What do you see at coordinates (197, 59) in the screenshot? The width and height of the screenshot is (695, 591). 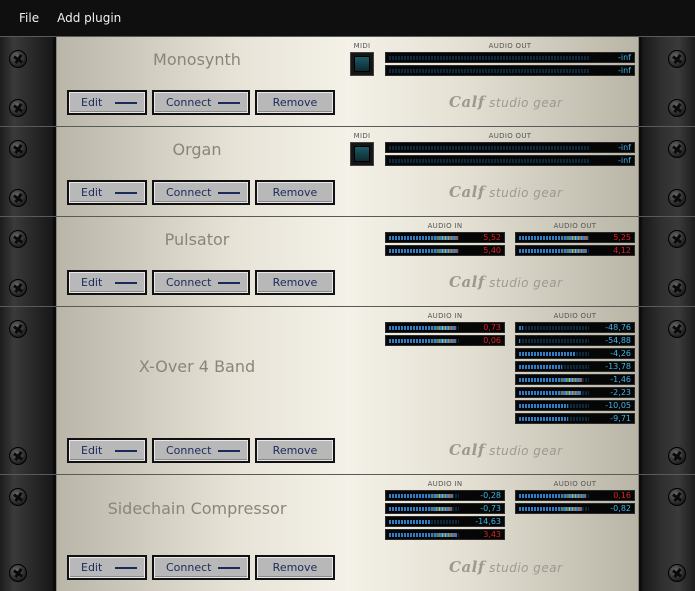 I see `plugin-title: Monosynth` at bounding box center [197, 59].